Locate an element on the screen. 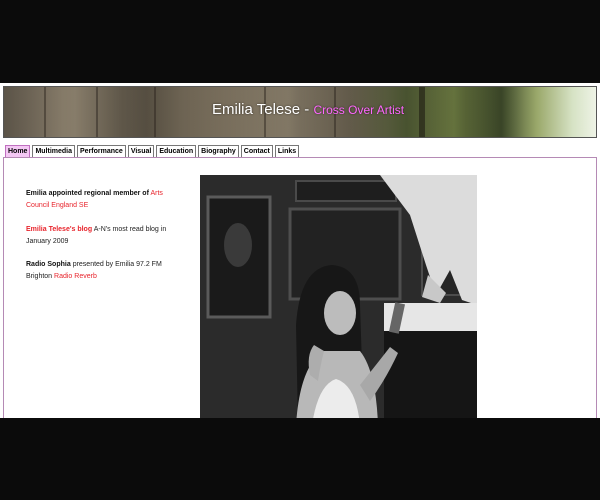 Image resolution: width=600 pixels, height=500 pixels. site-title: Emilia Telese - Cross Over Artist is located at coordinates (308, 109).